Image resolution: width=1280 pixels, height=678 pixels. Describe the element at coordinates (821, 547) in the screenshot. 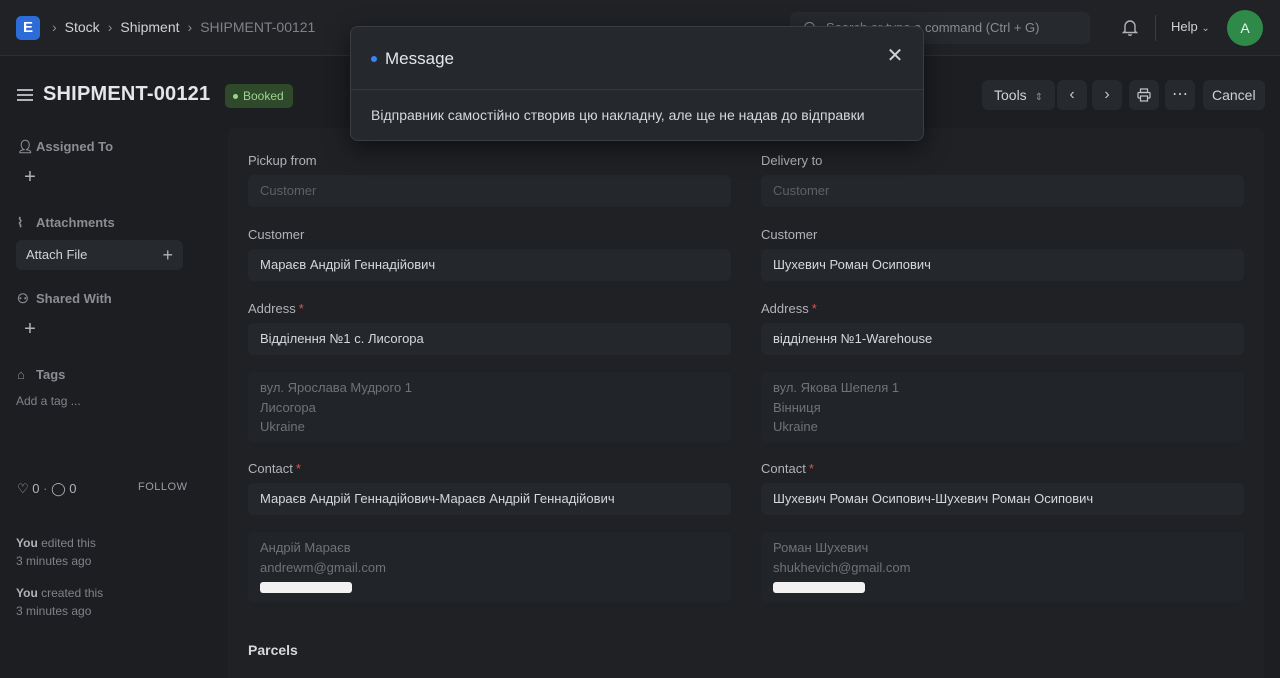

I see `contact-name: Роман Шухевич` at that location.